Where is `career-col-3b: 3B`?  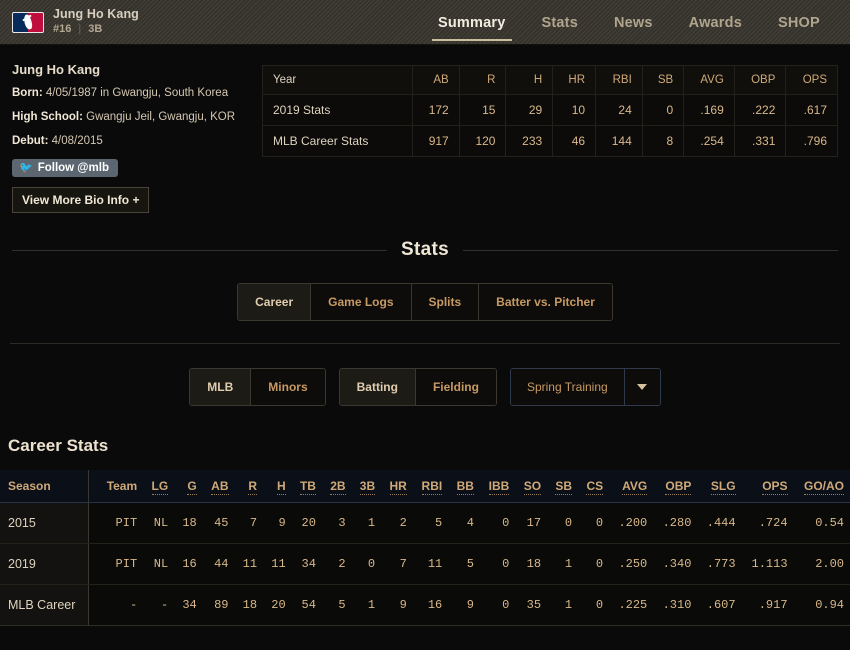
career-col-3b: 3B is located at coordinates (366, 487).